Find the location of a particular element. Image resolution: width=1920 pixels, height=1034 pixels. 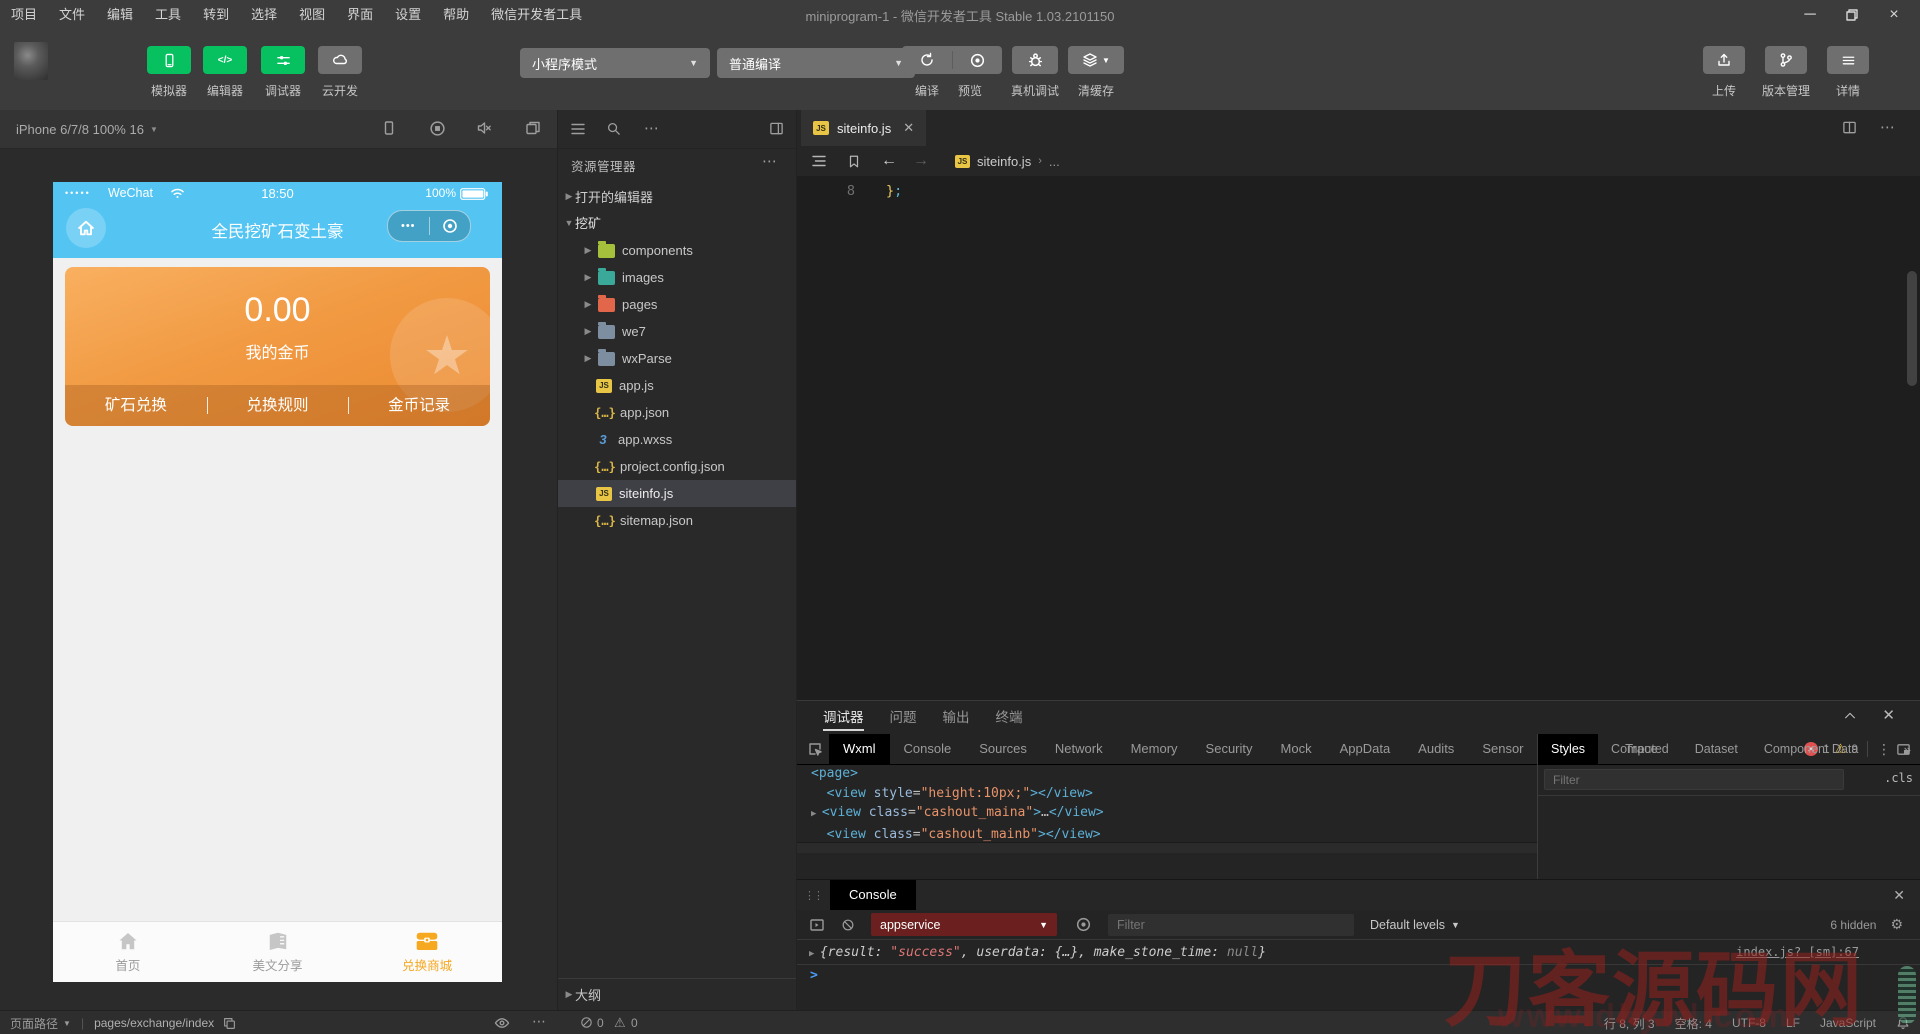

tree-item-images: ▶ images is located at coordinates (677, 277).